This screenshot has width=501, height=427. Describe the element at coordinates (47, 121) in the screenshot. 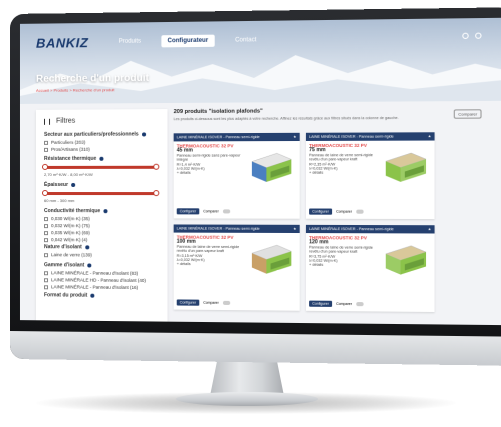

I see `filter-icon` at that location.